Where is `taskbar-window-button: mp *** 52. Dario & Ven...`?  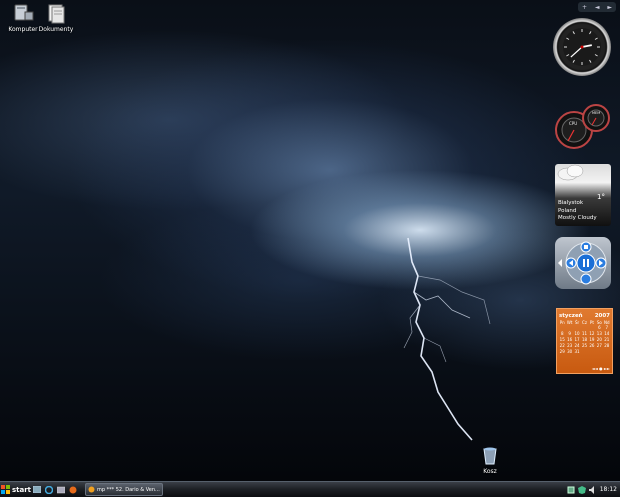 taskbar-window-button: mp *** 52. Dario & Ven... is located at coordinates (124, 489).